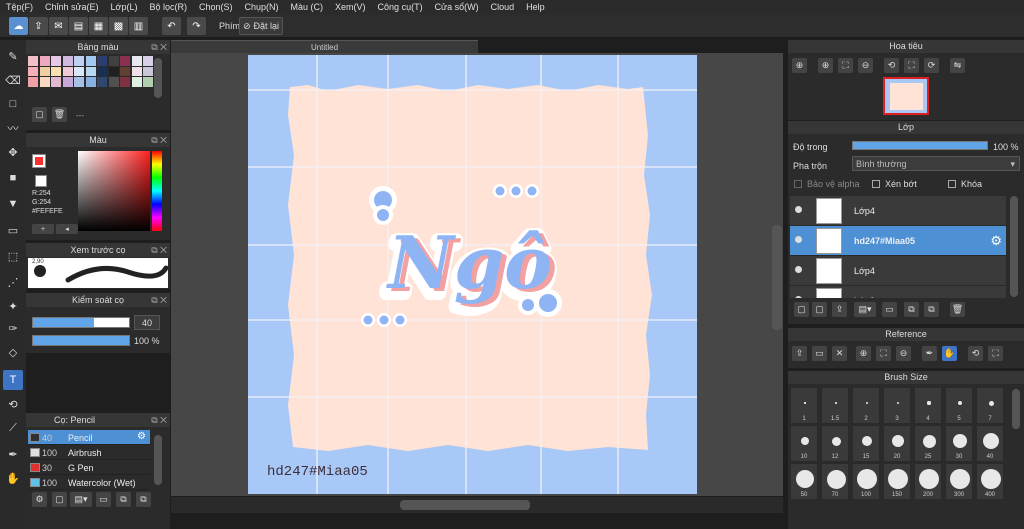 This screenshot has height=529, width=1024. What do you see at coordinates (535, 7) in the screenshot?
I see `menu-item: Help` at bounding box center [535, 7].